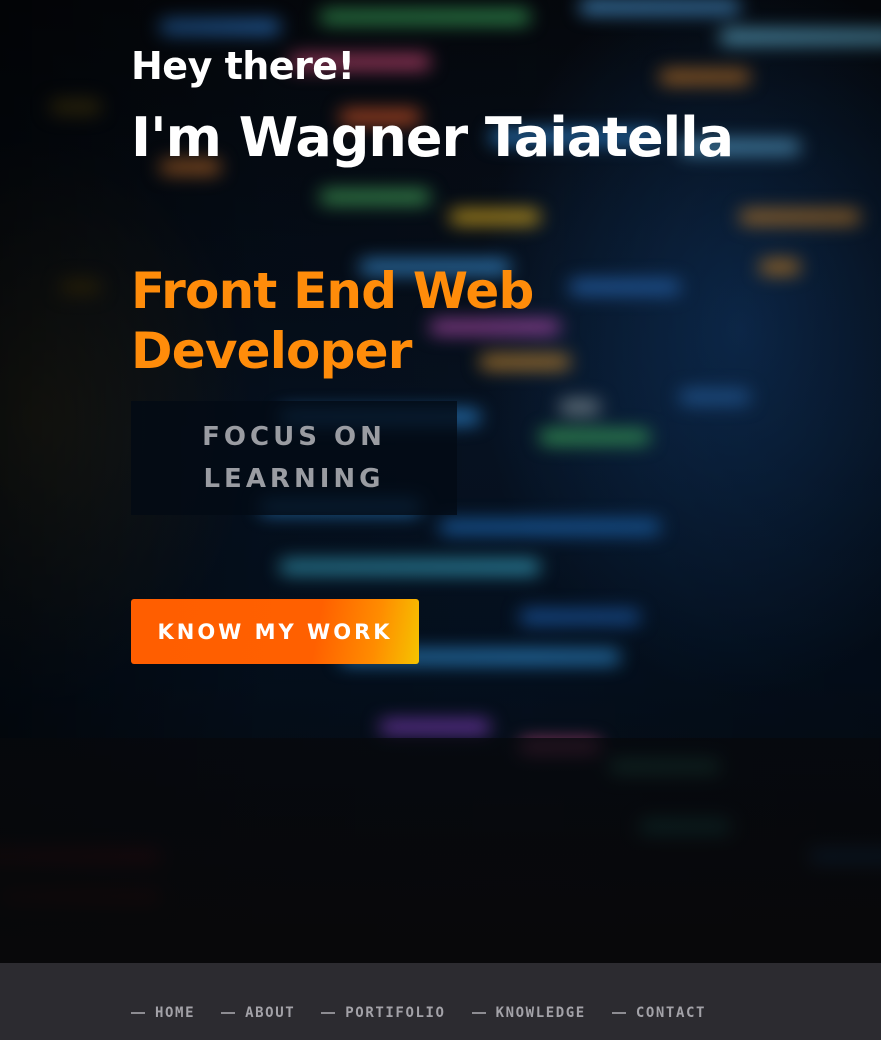 This screenshot has height=1040, width=881. I want to click on nav-item-portfolio: PORTIFOLIO, so click(383, 1013).